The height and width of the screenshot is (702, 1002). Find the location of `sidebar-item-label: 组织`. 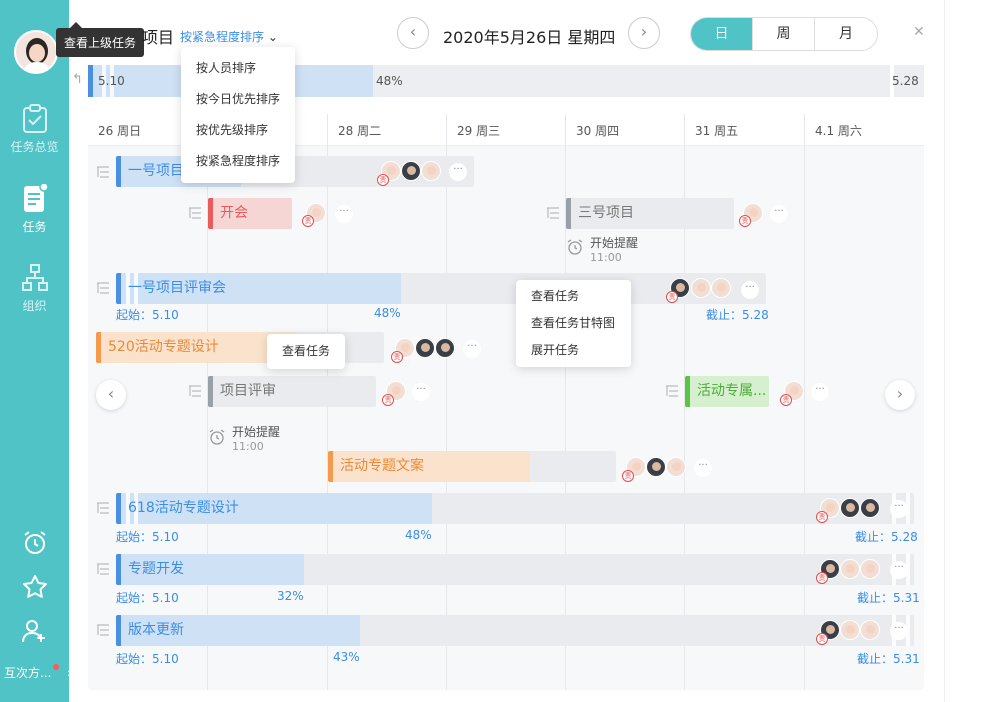

sidebar-item-label: 组织 is located at coordinates (34, 306).